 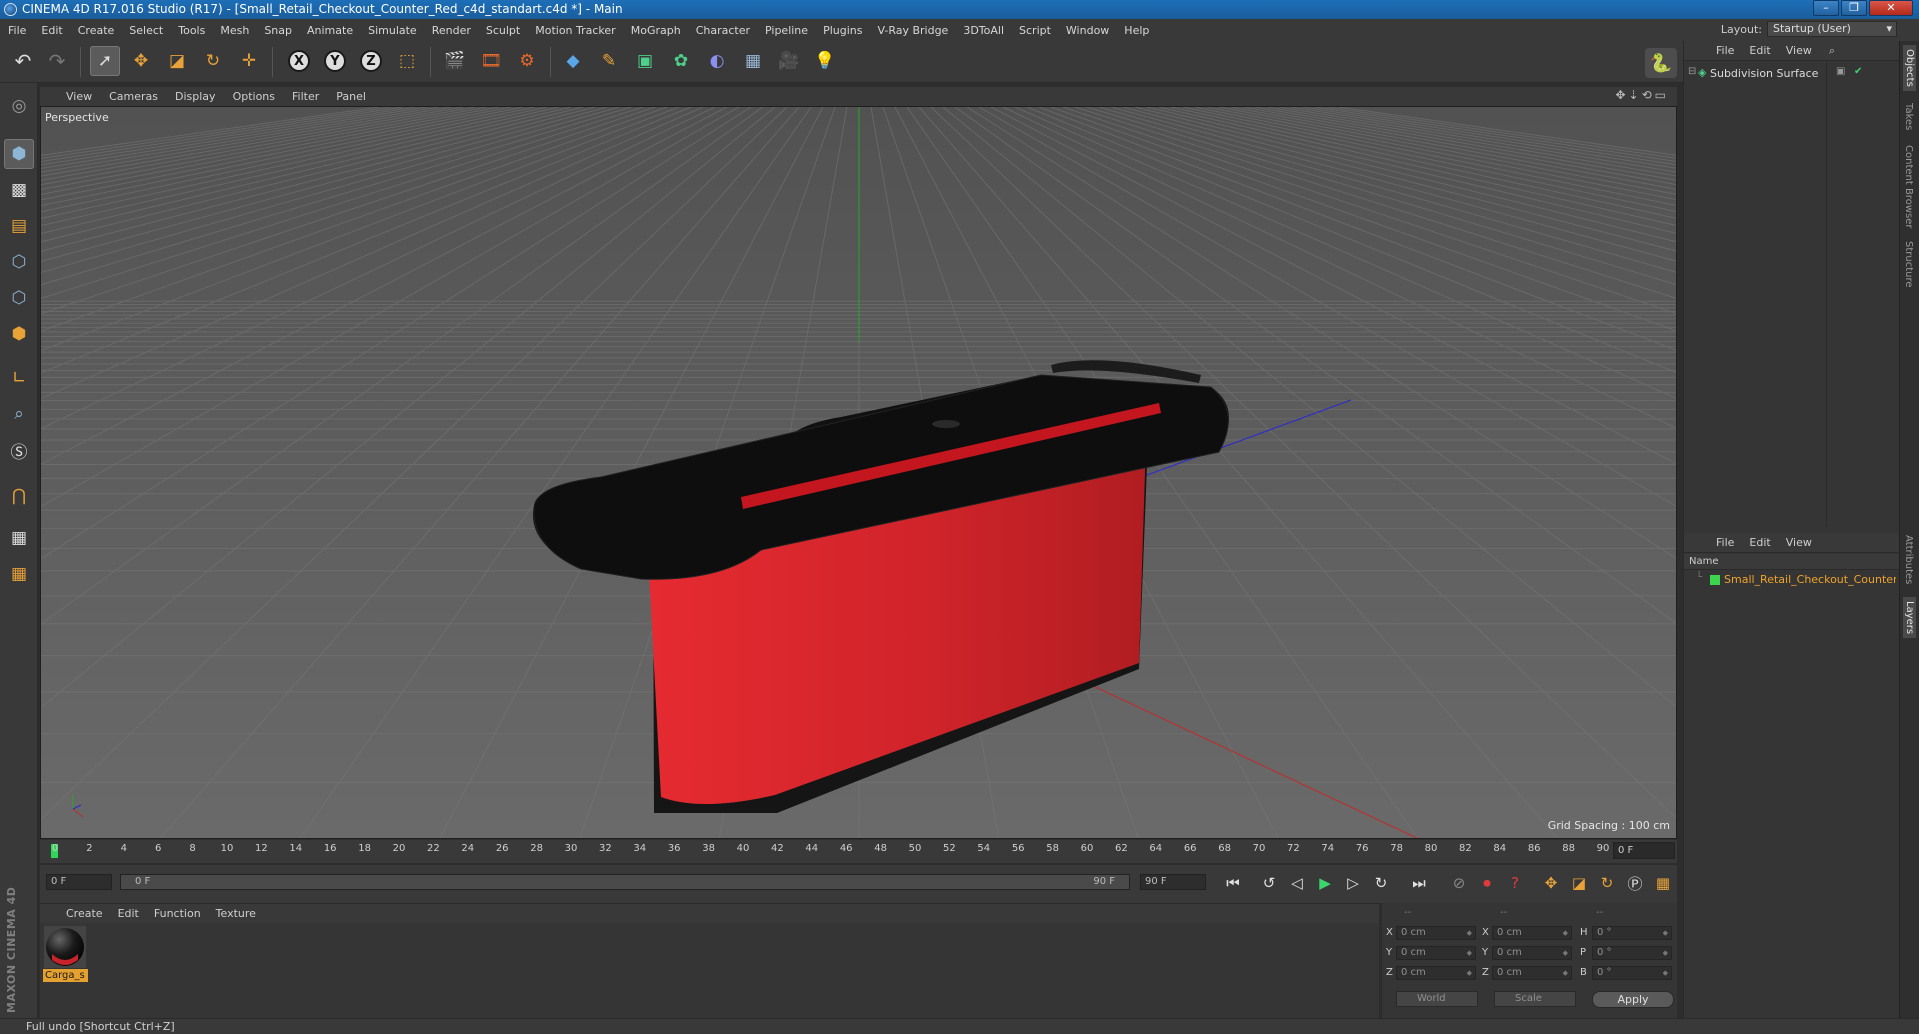 What do you see at coordinates (1725, 50) in the screenshot?
I see `object-menu-file: File` at bounding box center [1725, 50].